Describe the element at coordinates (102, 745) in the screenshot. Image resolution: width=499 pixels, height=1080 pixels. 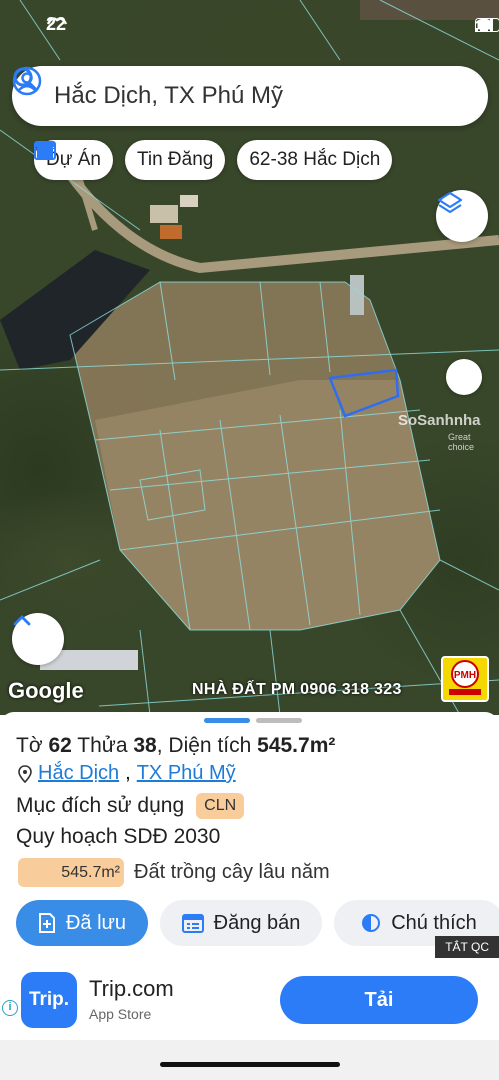
I see `thua-label: Thửa` at that location.